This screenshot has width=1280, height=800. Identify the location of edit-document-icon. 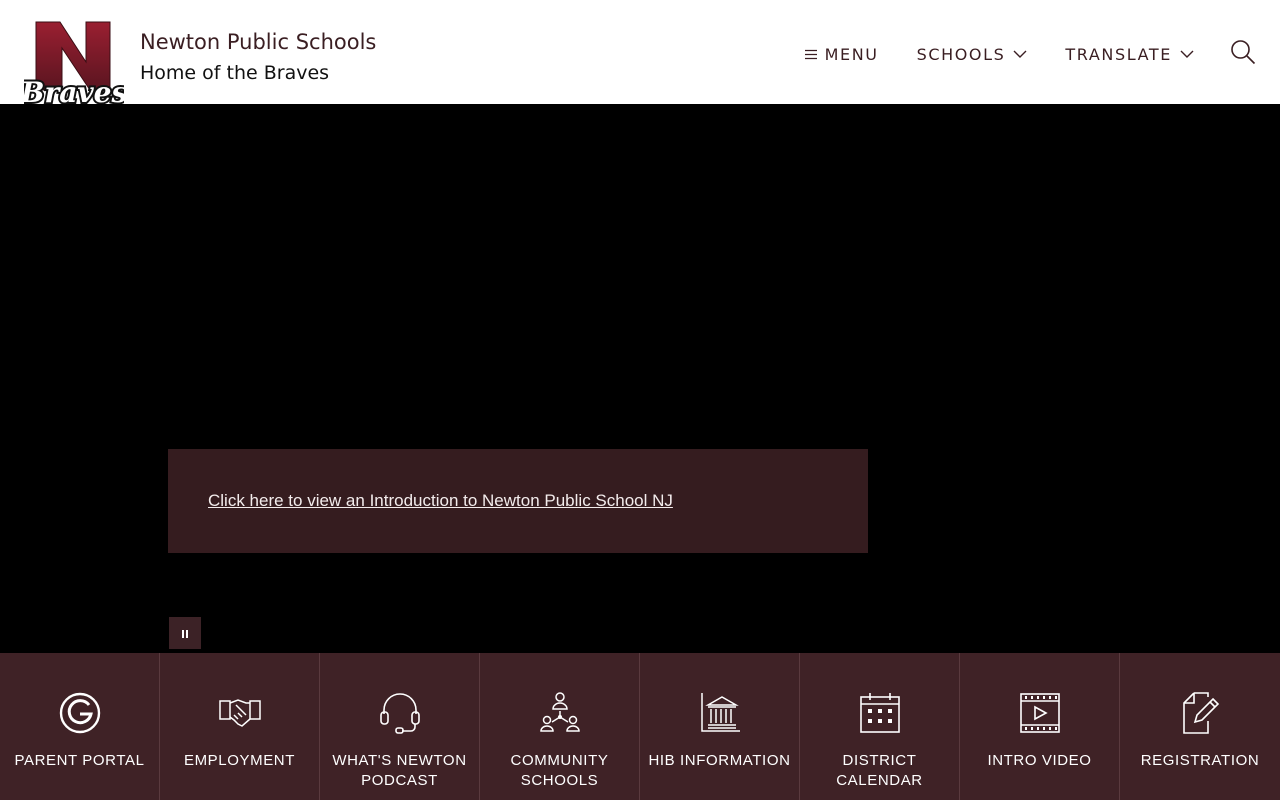
(1200, 713).